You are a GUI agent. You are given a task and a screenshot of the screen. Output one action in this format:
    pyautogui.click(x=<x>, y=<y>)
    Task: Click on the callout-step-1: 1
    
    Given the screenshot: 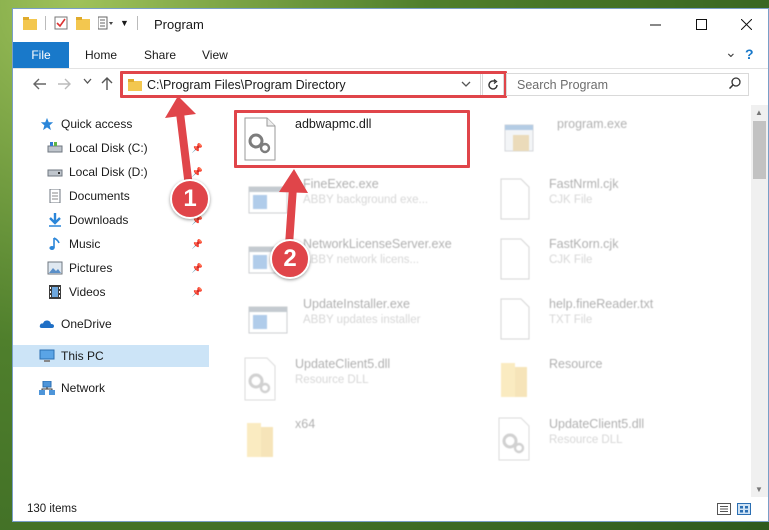 What is the action you would take?
    pyautogui.click(x=190, y=199)
    